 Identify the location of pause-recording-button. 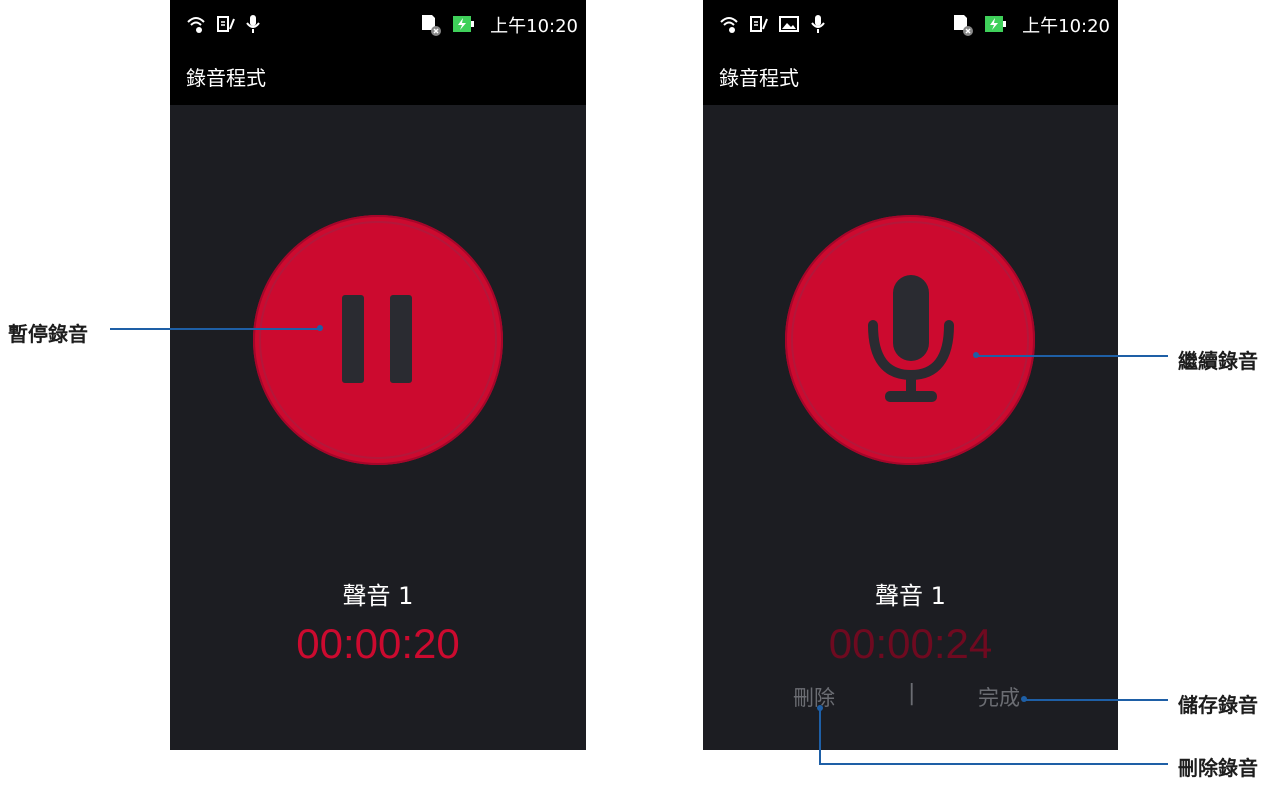
(378, 340).